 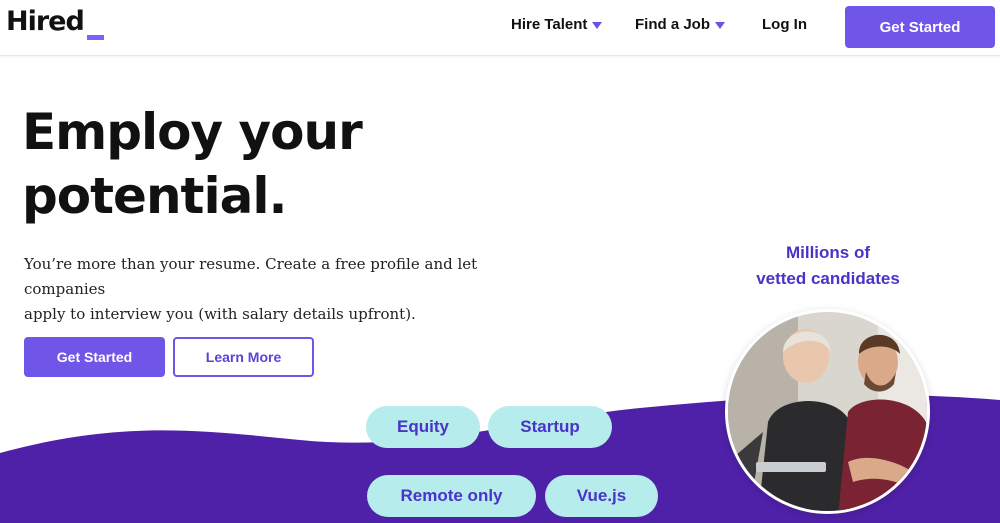 I want to click on nav-hire-talent-label: Hire Talent, so click(x=549, y=24).